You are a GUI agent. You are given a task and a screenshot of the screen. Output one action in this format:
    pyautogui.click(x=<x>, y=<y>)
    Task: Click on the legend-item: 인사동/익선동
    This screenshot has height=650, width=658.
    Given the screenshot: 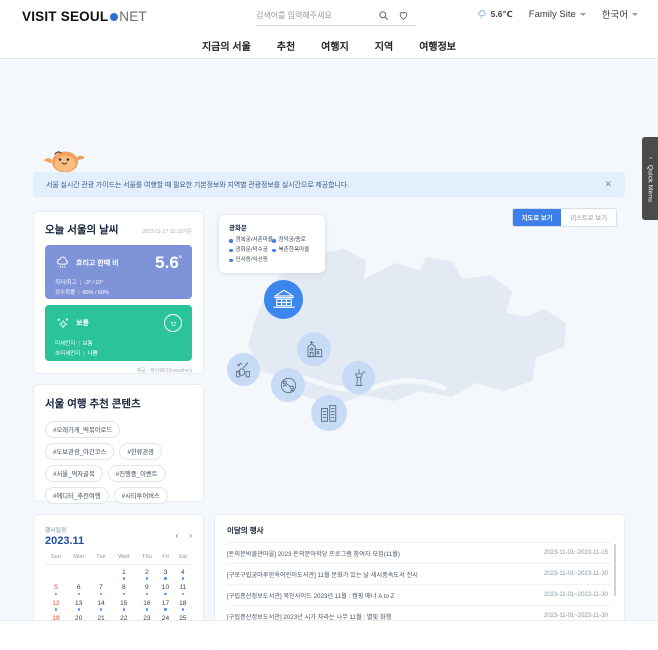 What is the action you would take?
    pyautogui.click(x=250, y=261)
    